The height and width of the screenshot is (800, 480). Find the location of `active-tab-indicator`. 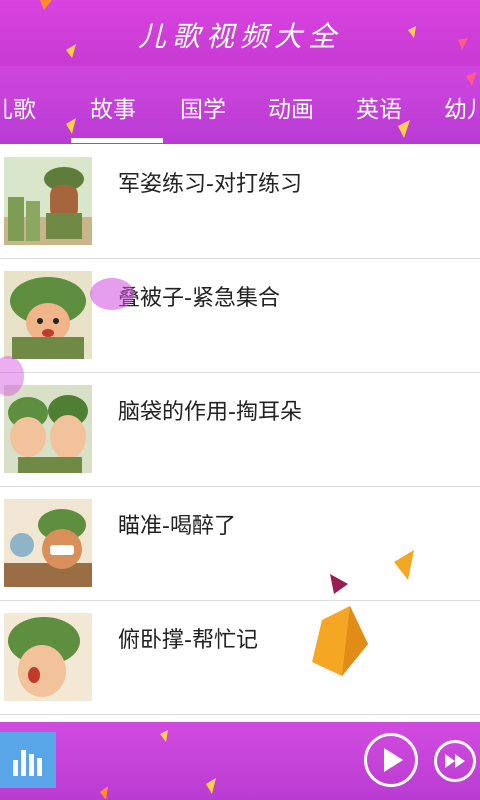

active-tab-indicator is located at coordinates (117, 140).